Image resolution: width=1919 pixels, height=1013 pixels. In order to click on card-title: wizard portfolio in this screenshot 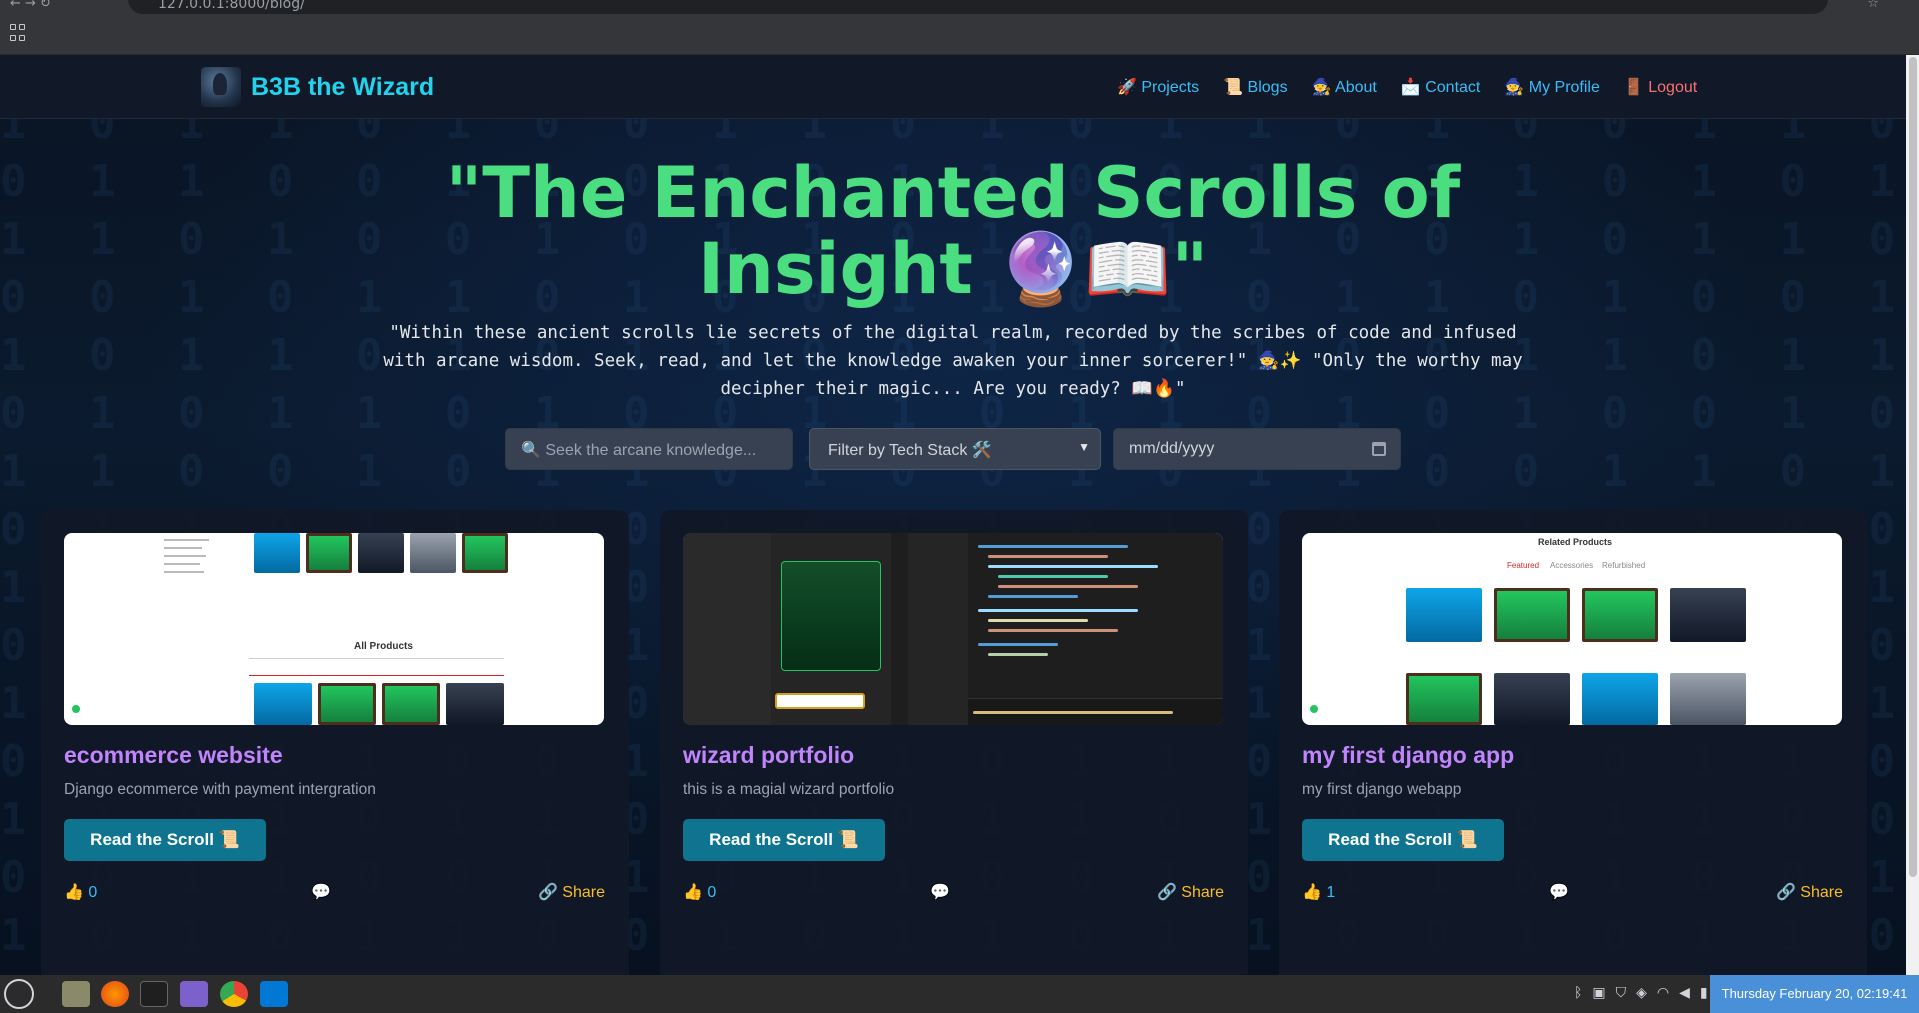, I will do `click(768, 755)`.